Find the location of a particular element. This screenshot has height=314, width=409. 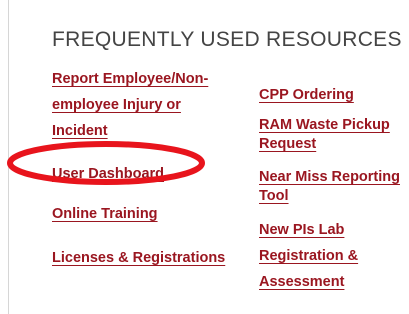

ram-waste-line-1: RAM Waste Pickup is located at coordinates (324, 125).